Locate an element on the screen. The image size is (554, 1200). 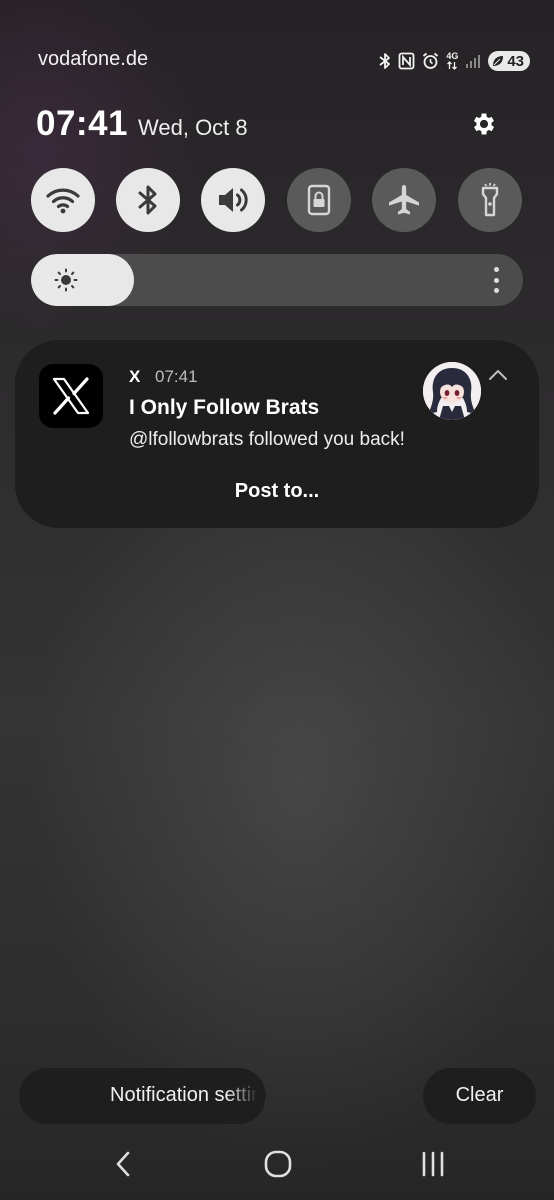
brightness-level-fill is located at coordinates (82, 280).